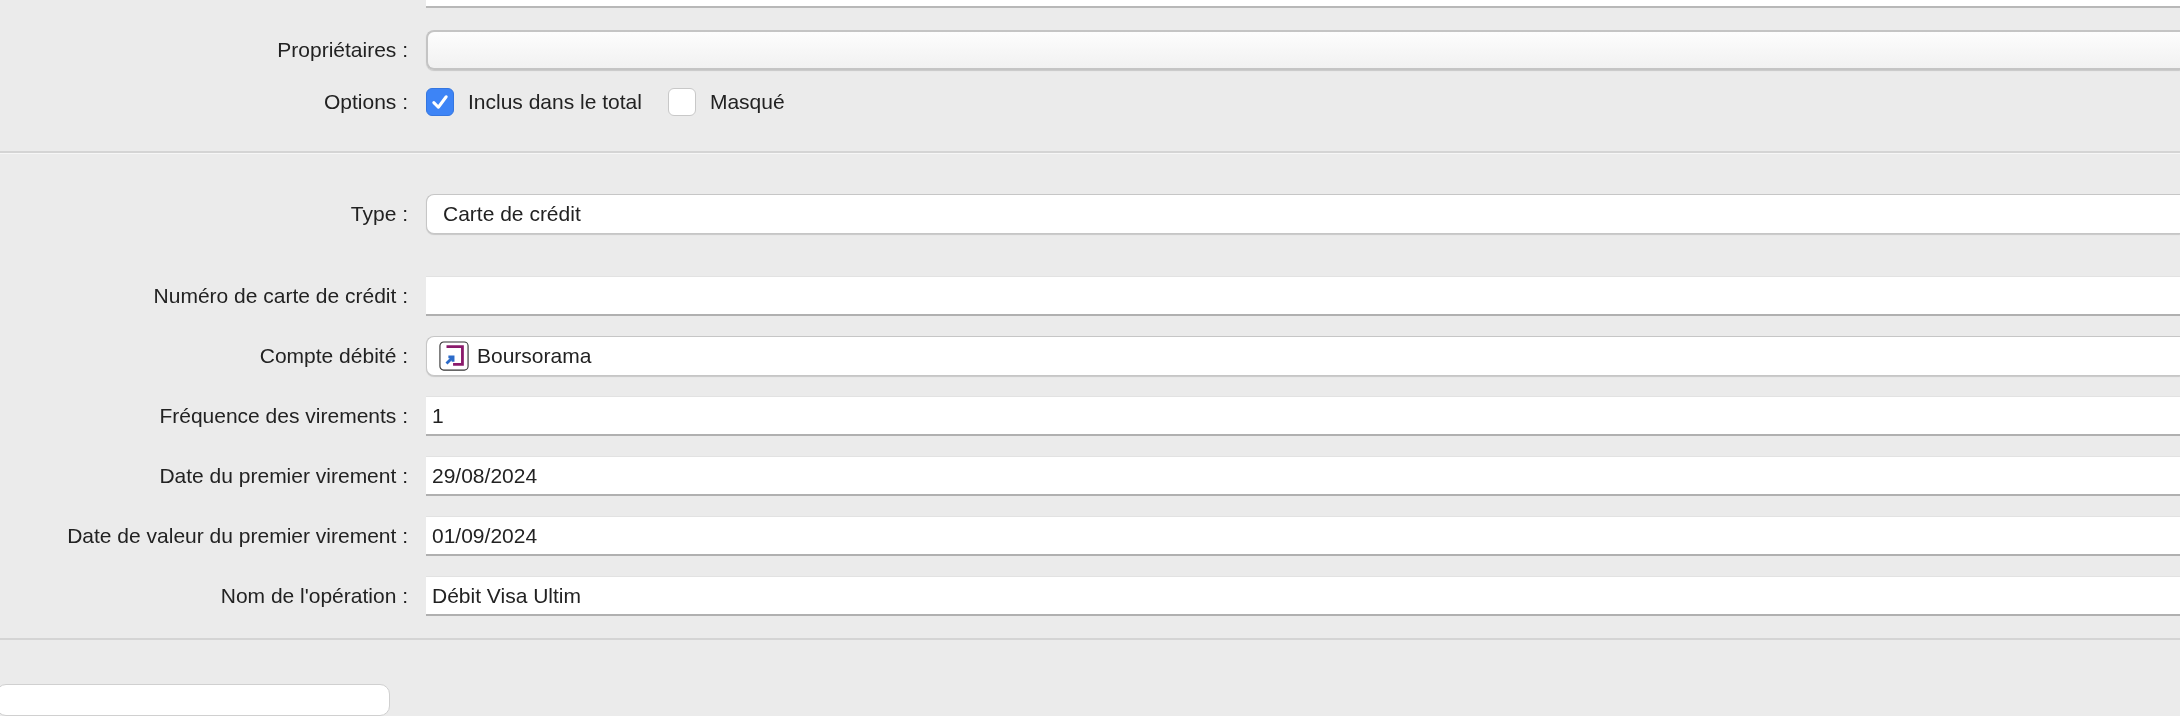  Describe the element at coordinates (1303, 536) in the screenshot. I see `input-field: 01/09/2024` at that location.